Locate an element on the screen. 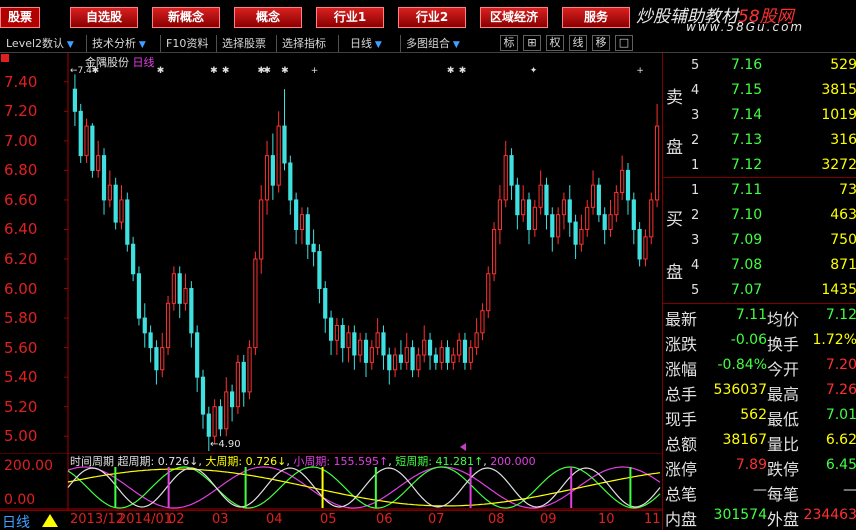  buy-order-row: 3 7.09 750 is located at coordinates (759, 242).